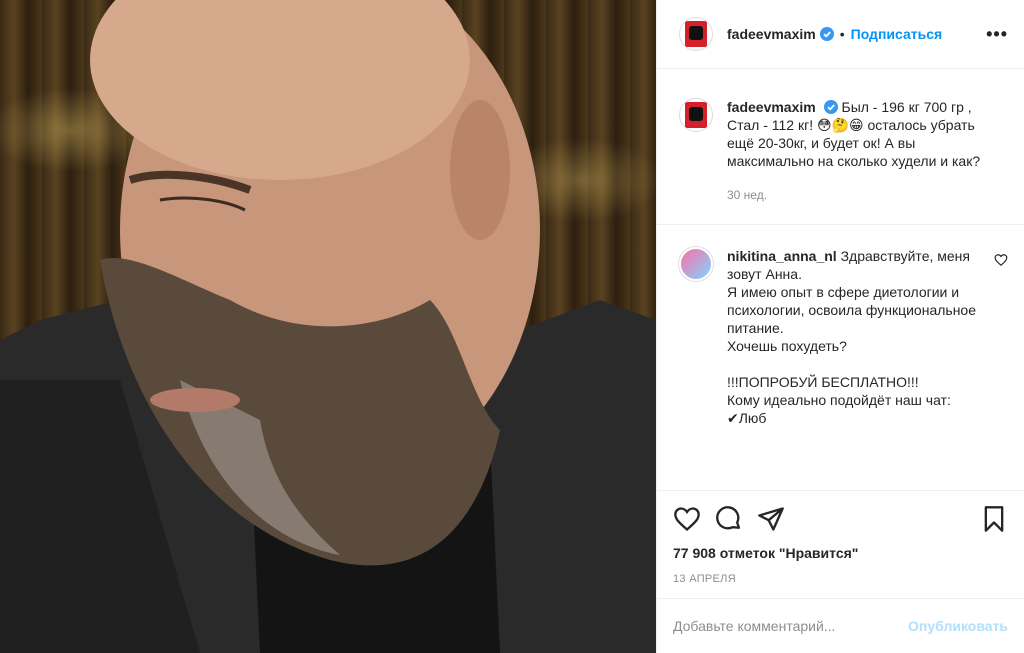 The image size is (1024, 653). I want to click on share-icon, so click(771, 519).